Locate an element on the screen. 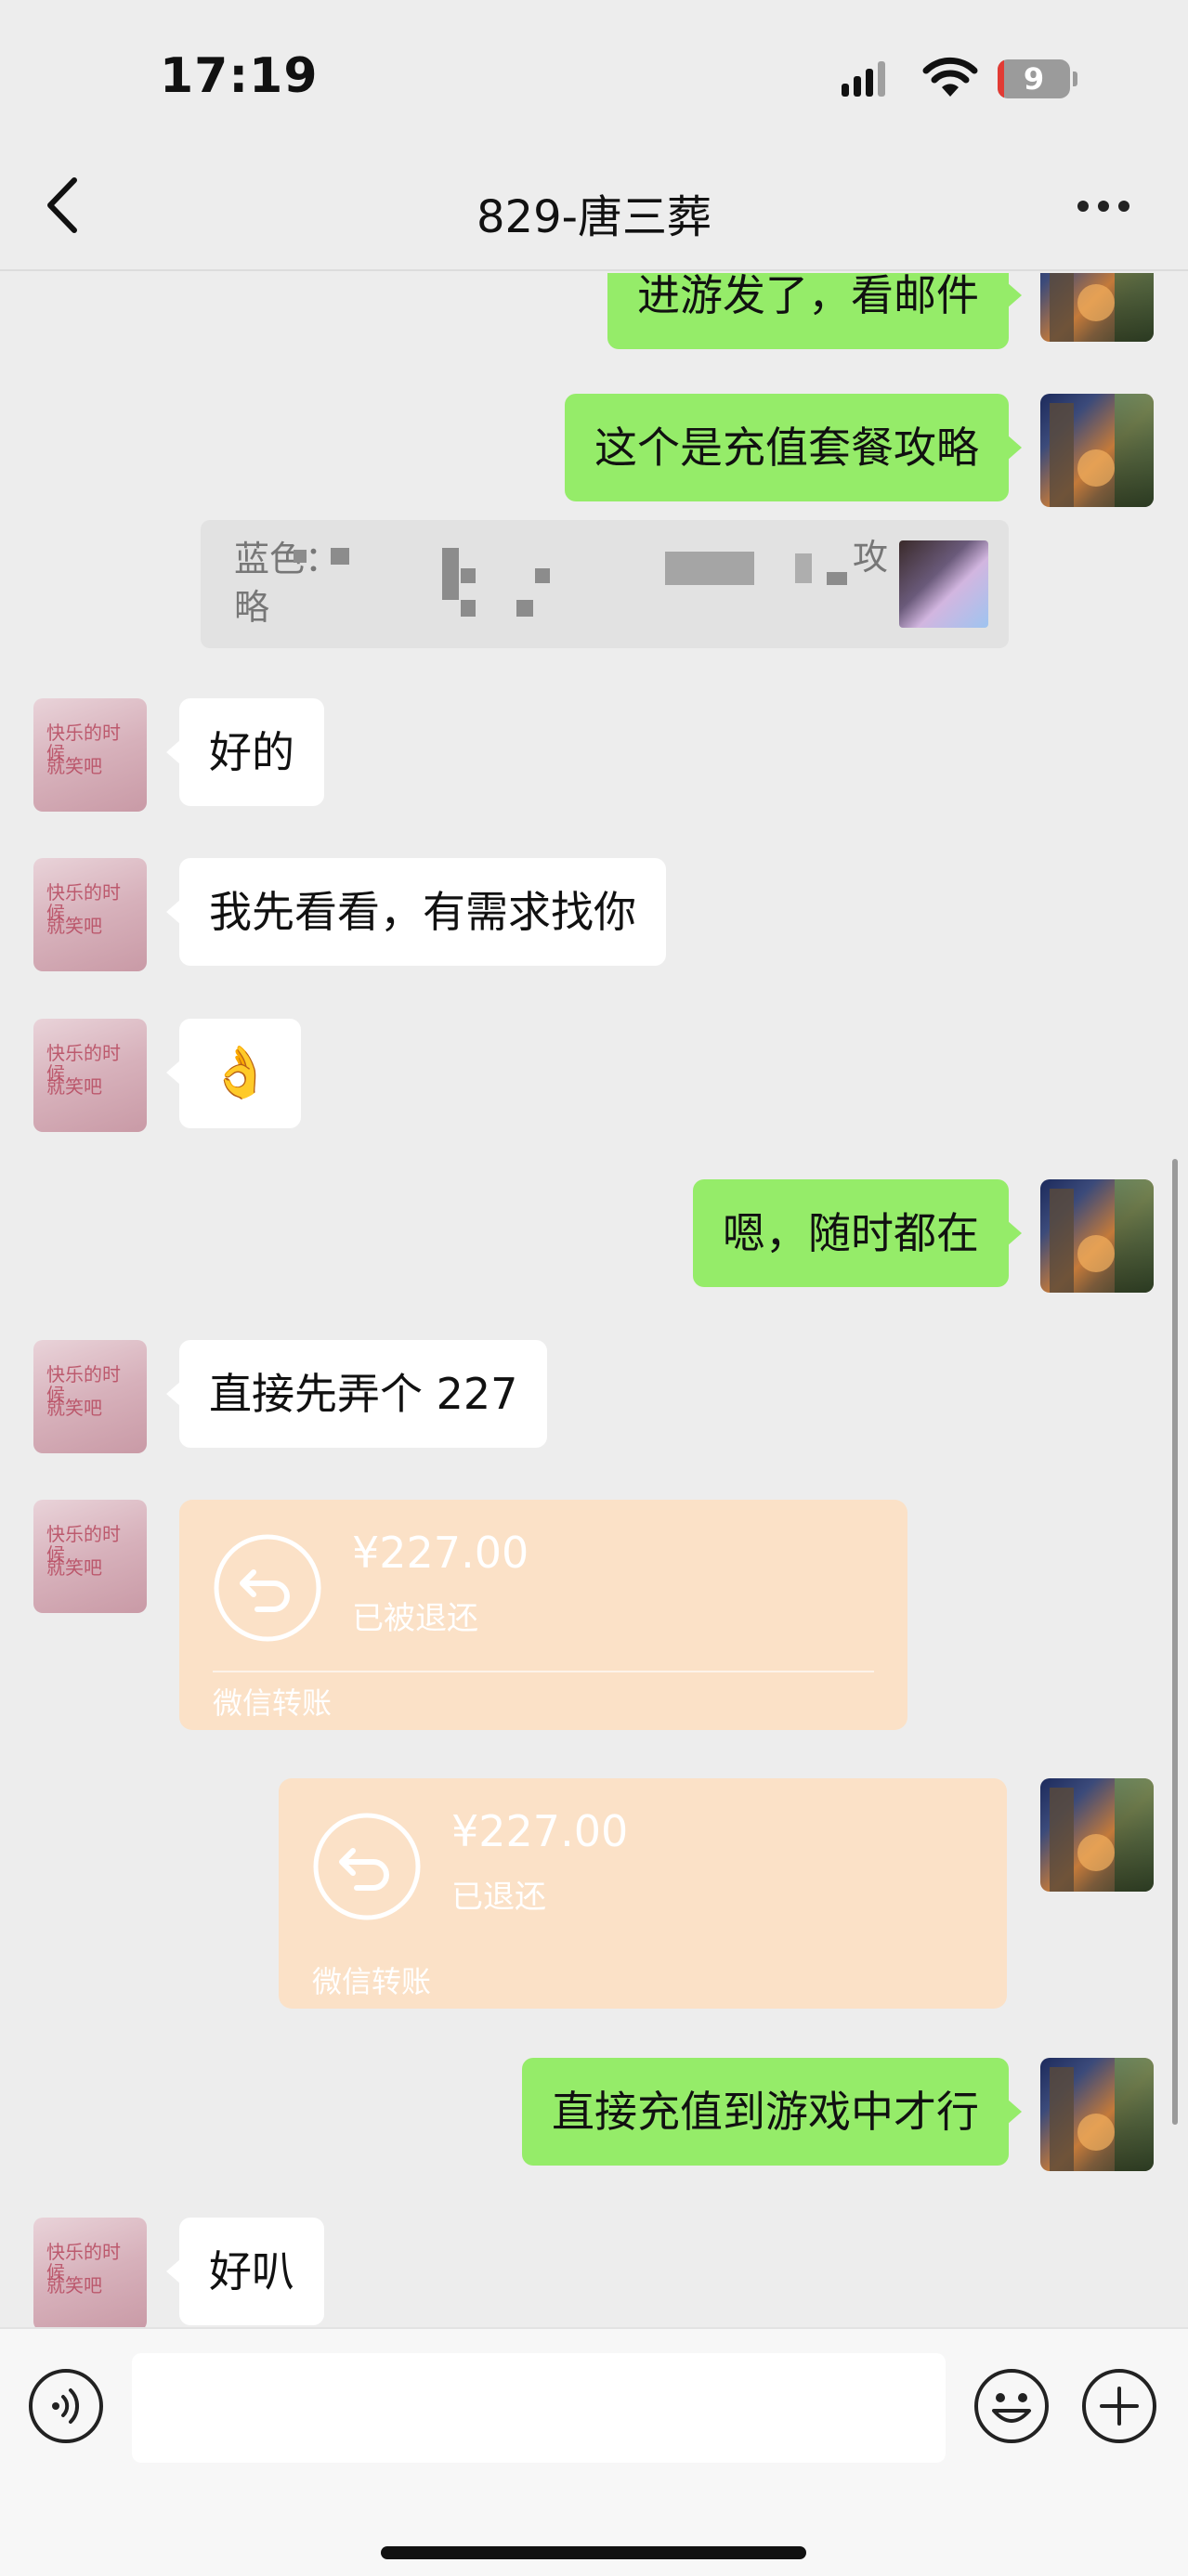 The image size is (1188, 2576). scrollbar is located at coordinates (1175, 1642).